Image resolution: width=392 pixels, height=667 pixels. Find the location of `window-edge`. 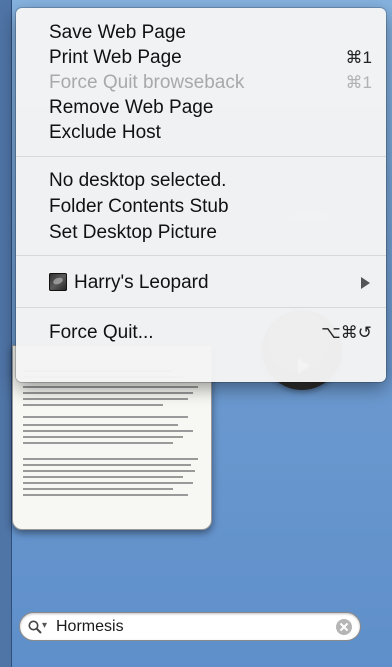

window-edge is located at coordinates (6, 333).